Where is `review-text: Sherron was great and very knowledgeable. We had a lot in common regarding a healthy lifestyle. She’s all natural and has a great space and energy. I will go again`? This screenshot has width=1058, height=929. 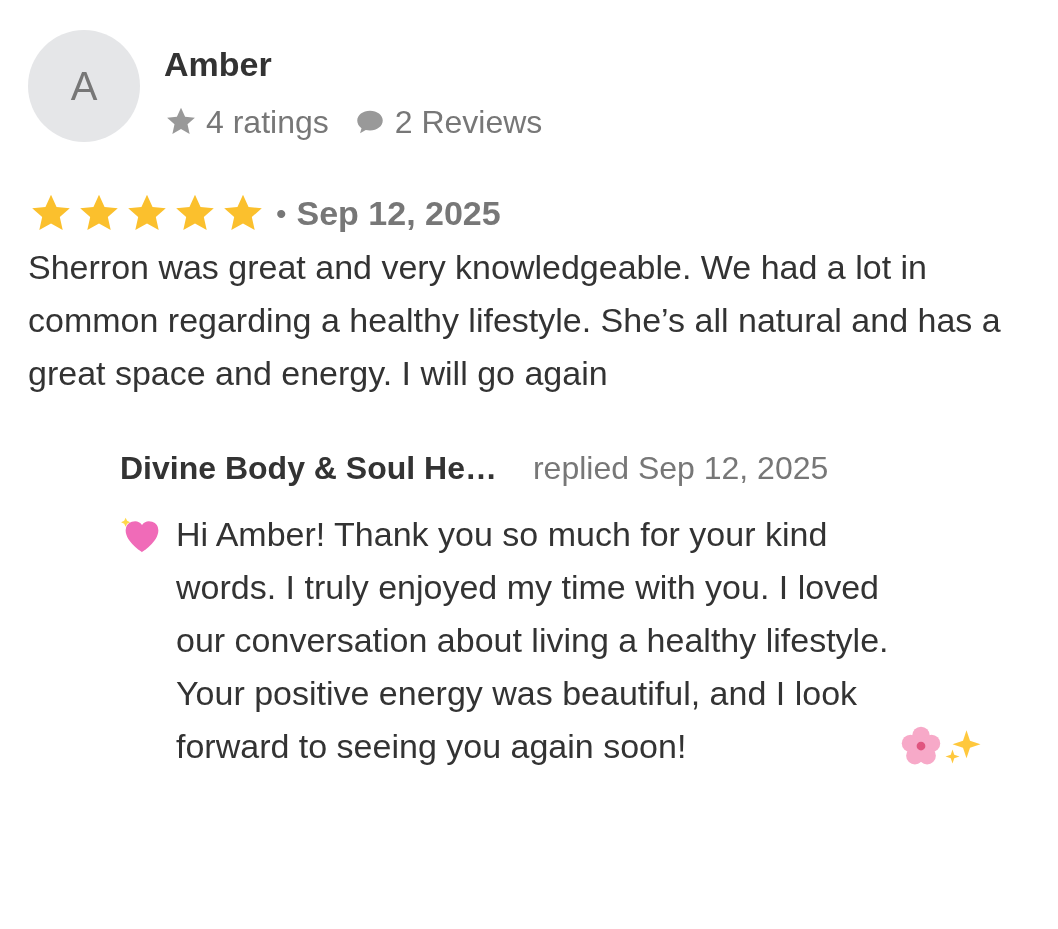 review-text: Sherron was great and very knowledgeable. We had a lot in common regarding a healthy lifestyle. She’s all natural and has a great space and energy. I will go again is located at coordinates (515, 320).